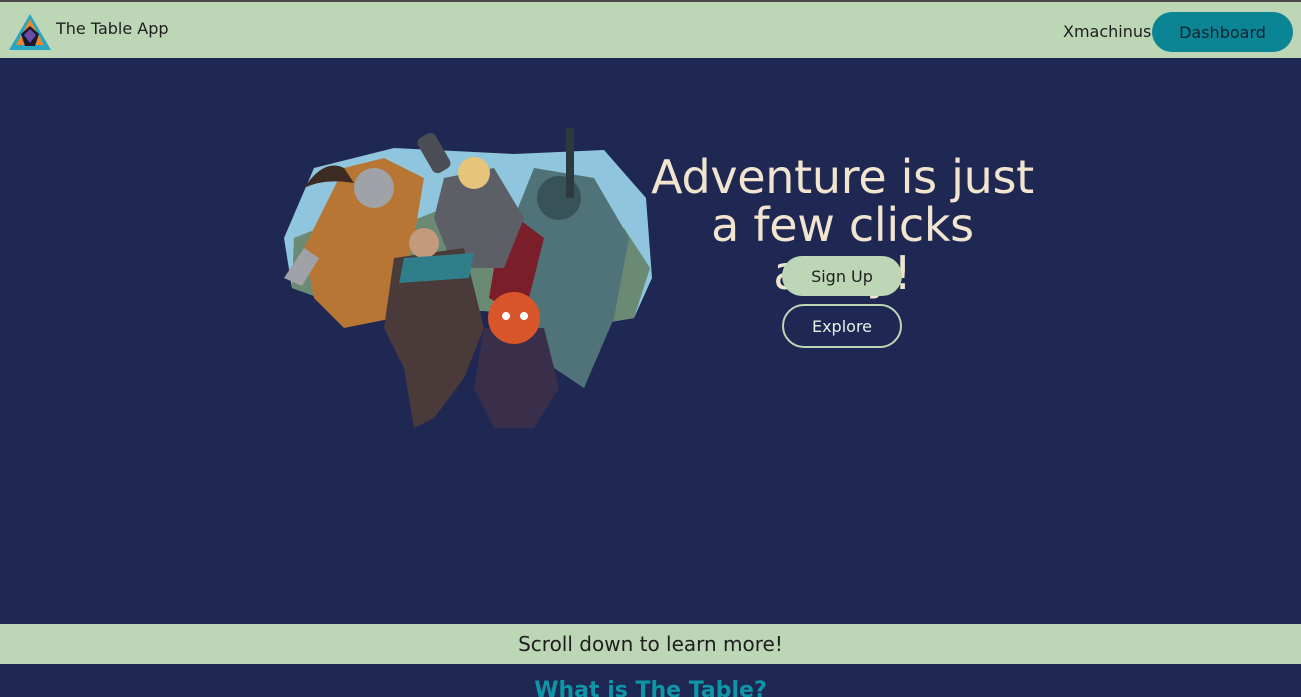  What do you see at coordinates (650, 29) in the screenshot?
I see `top-navbar: The Table App Xmachinus Dashboard` at bounding box center [650, 29].